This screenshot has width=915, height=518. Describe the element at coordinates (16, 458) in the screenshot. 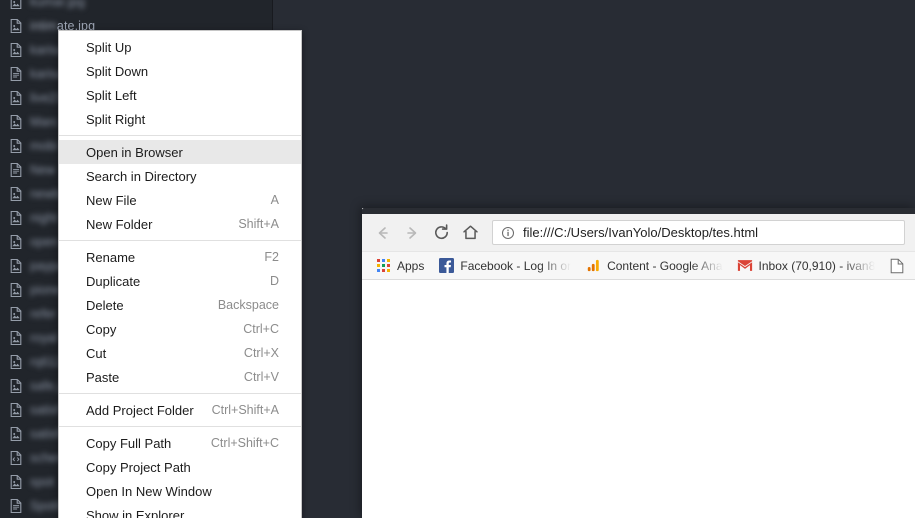

I see `script-file-icon` at that location.